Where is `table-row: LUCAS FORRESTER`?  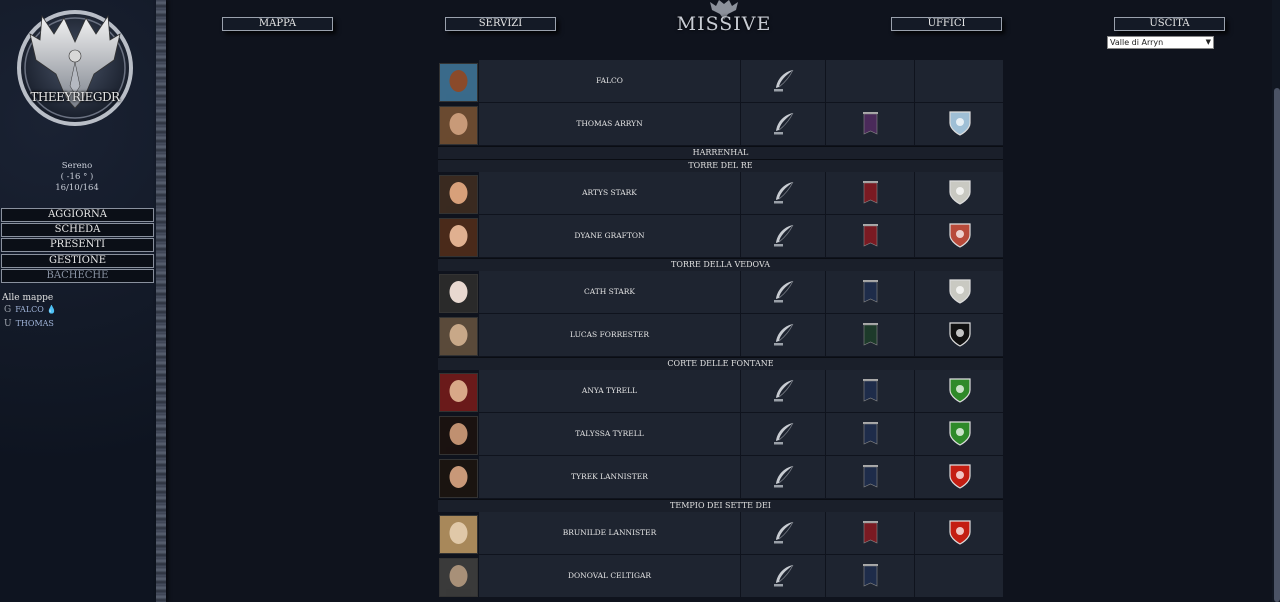 table-row: LUCAS FORRESTER is located at coordinates (720, 335).